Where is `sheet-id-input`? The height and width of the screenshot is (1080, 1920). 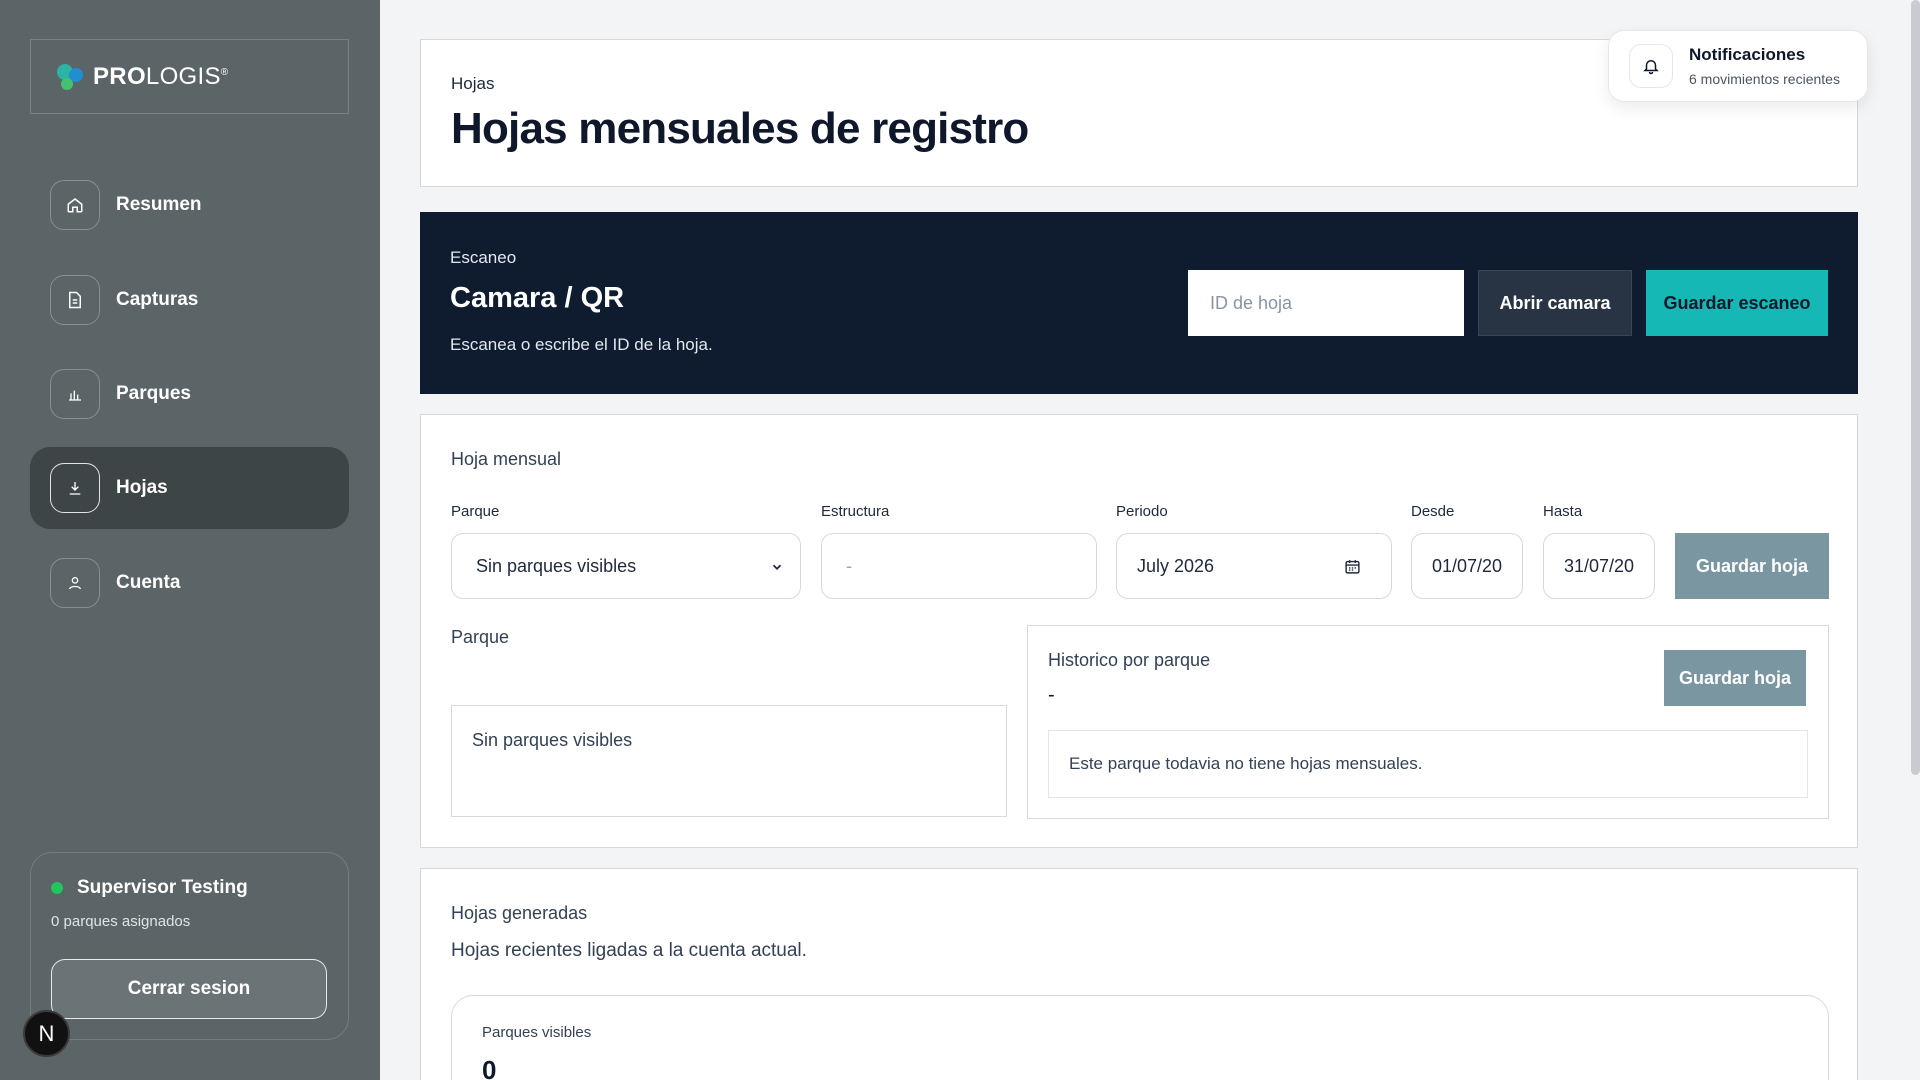 sheet-id-input is located at coordinates (1326, 303).